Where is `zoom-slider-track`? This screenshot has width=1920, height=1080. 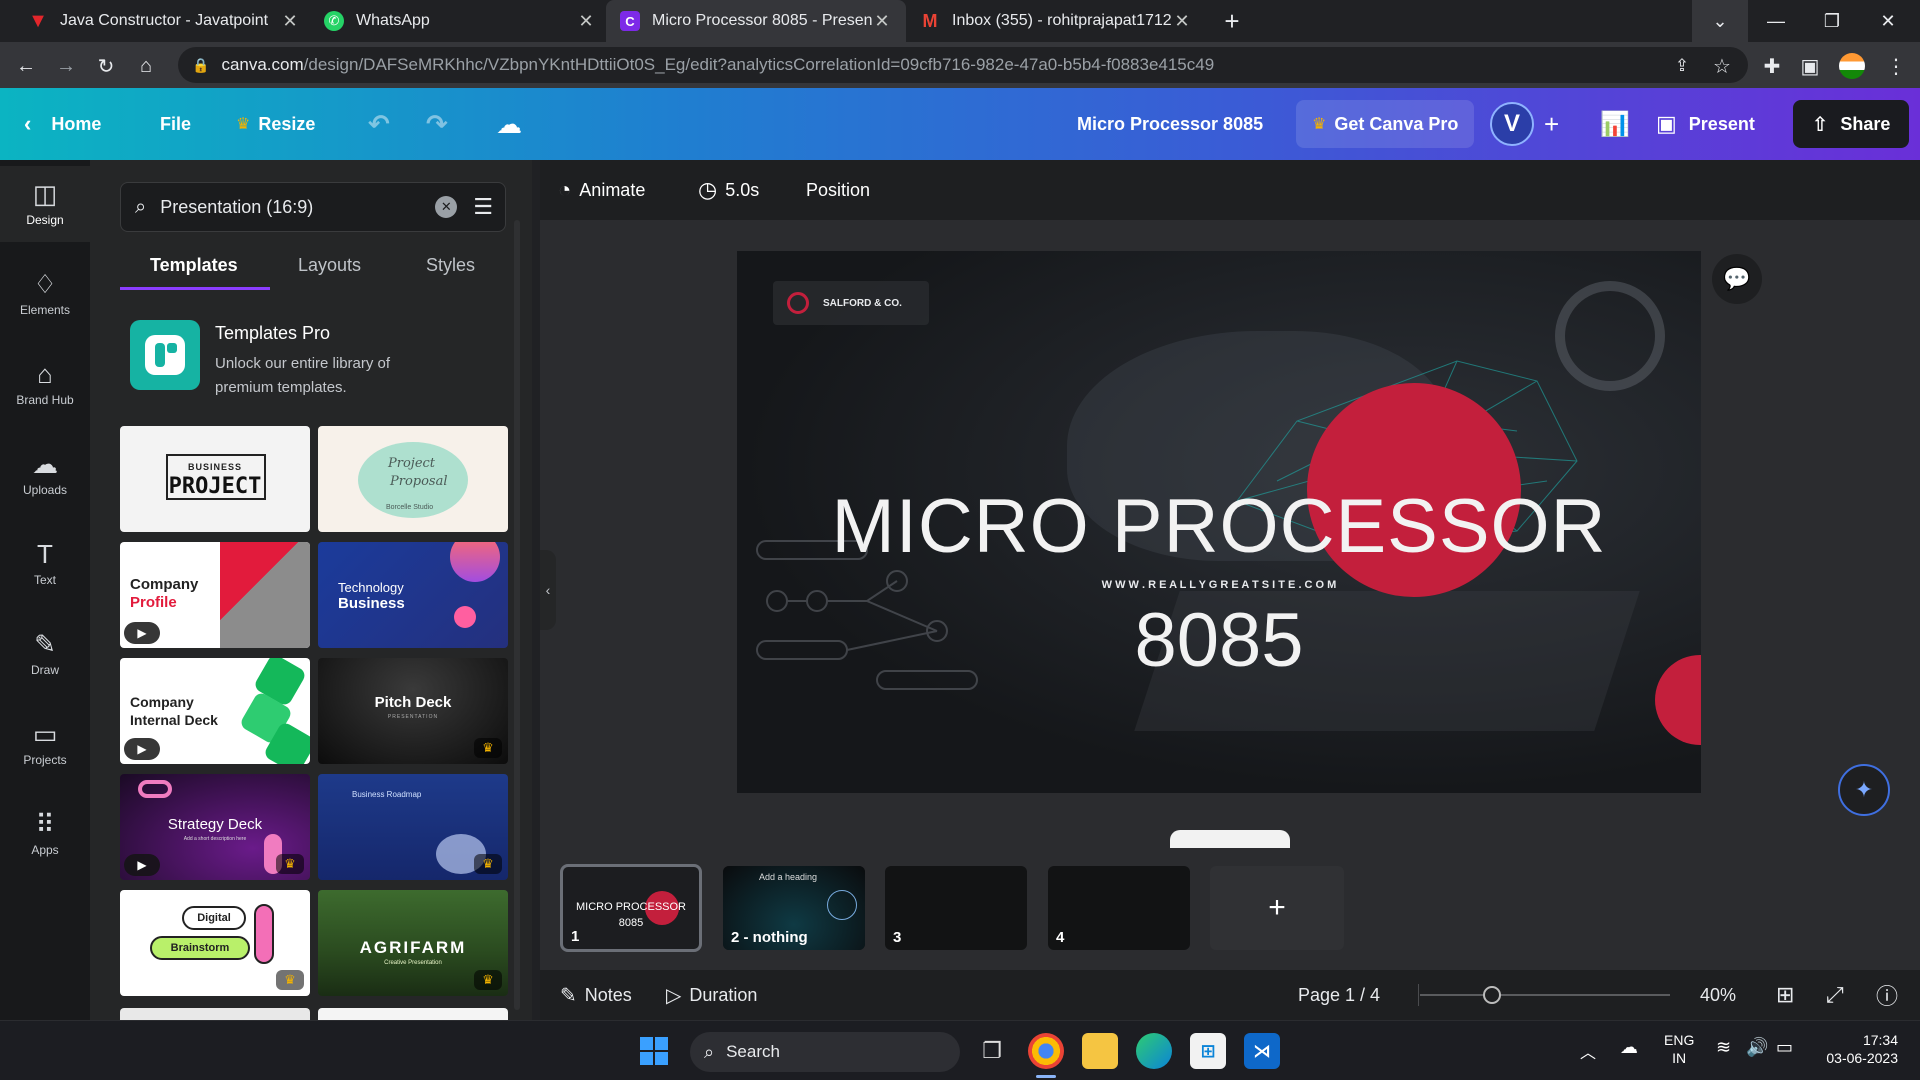 zoom-slider-track is located at coordinates (1545, 995).